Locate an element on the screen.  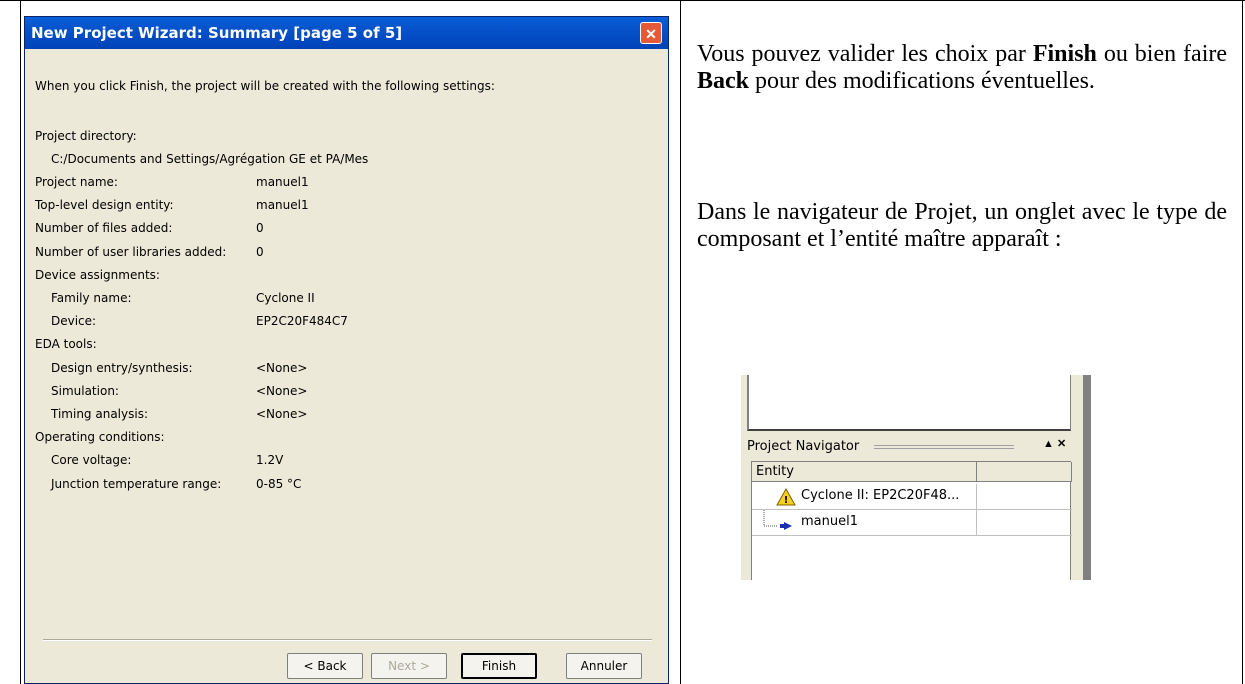
table-border-left is located at coordinates (20, 342).